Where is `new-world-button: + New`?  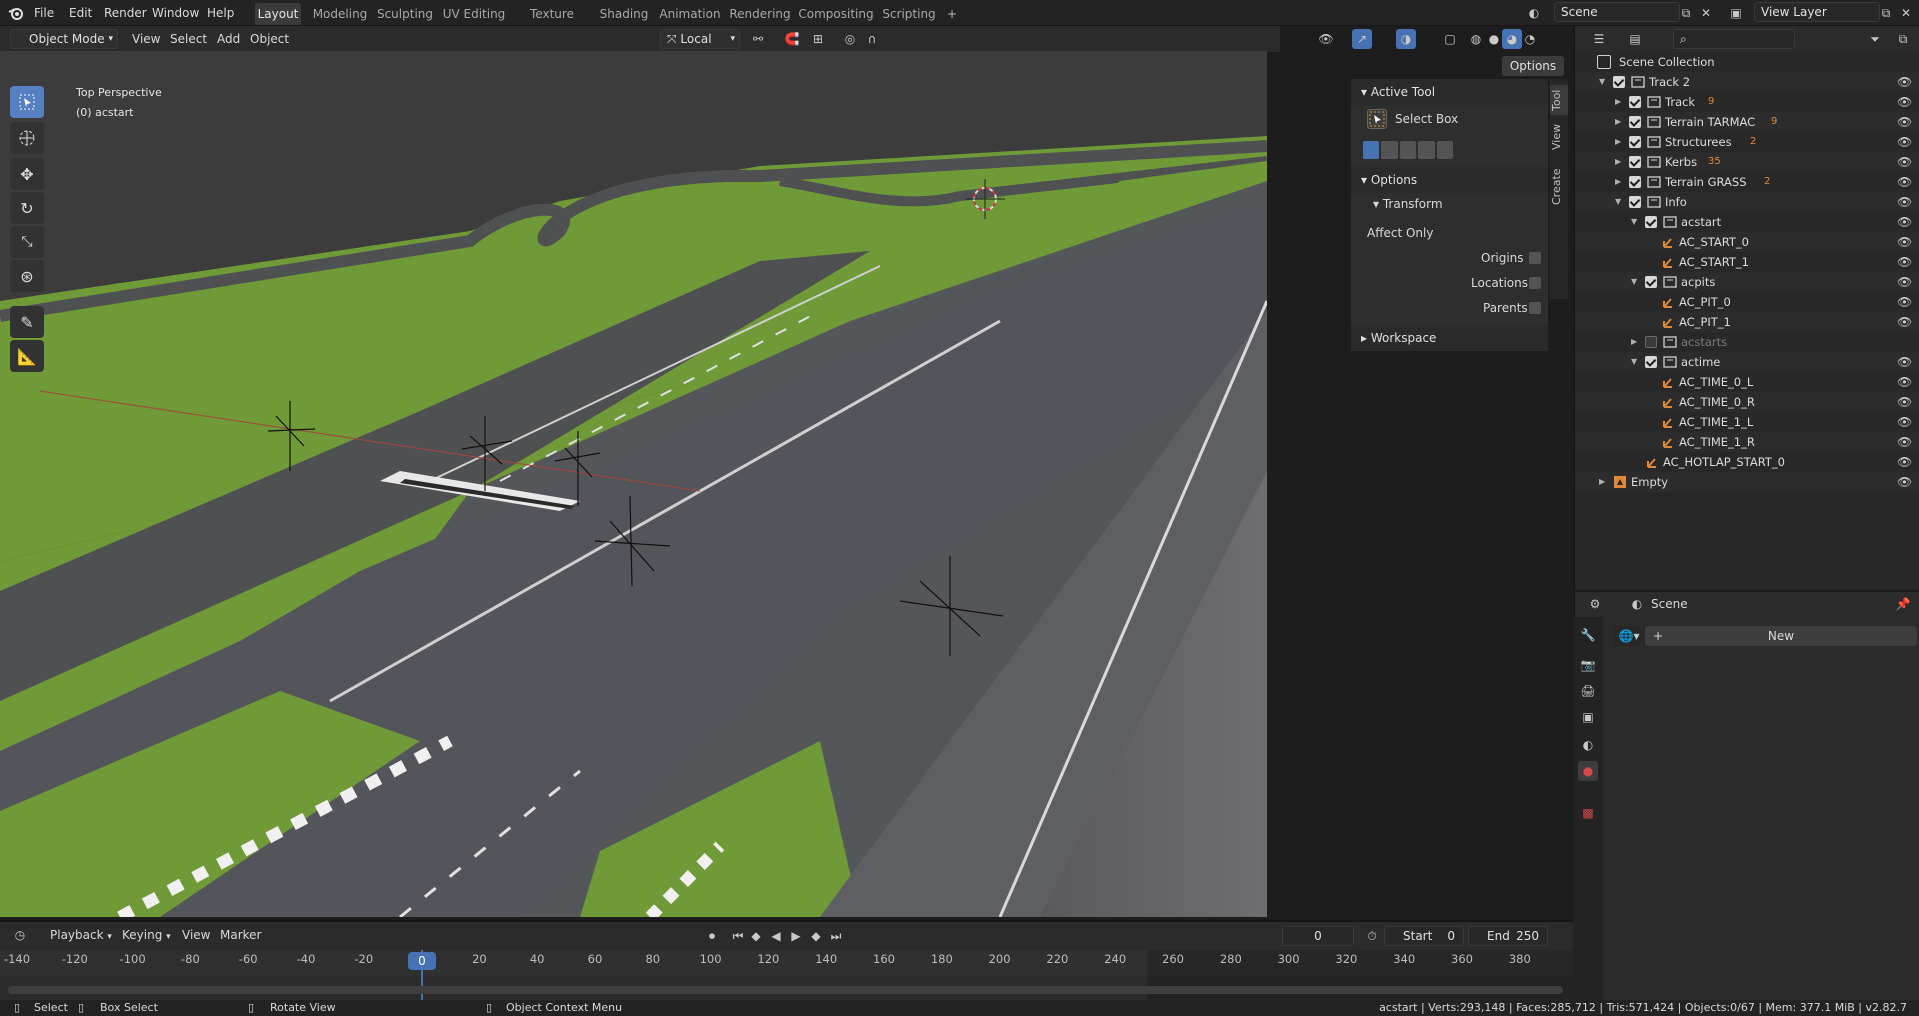 new-world-button: + New is located at coordinates (1781, 636).